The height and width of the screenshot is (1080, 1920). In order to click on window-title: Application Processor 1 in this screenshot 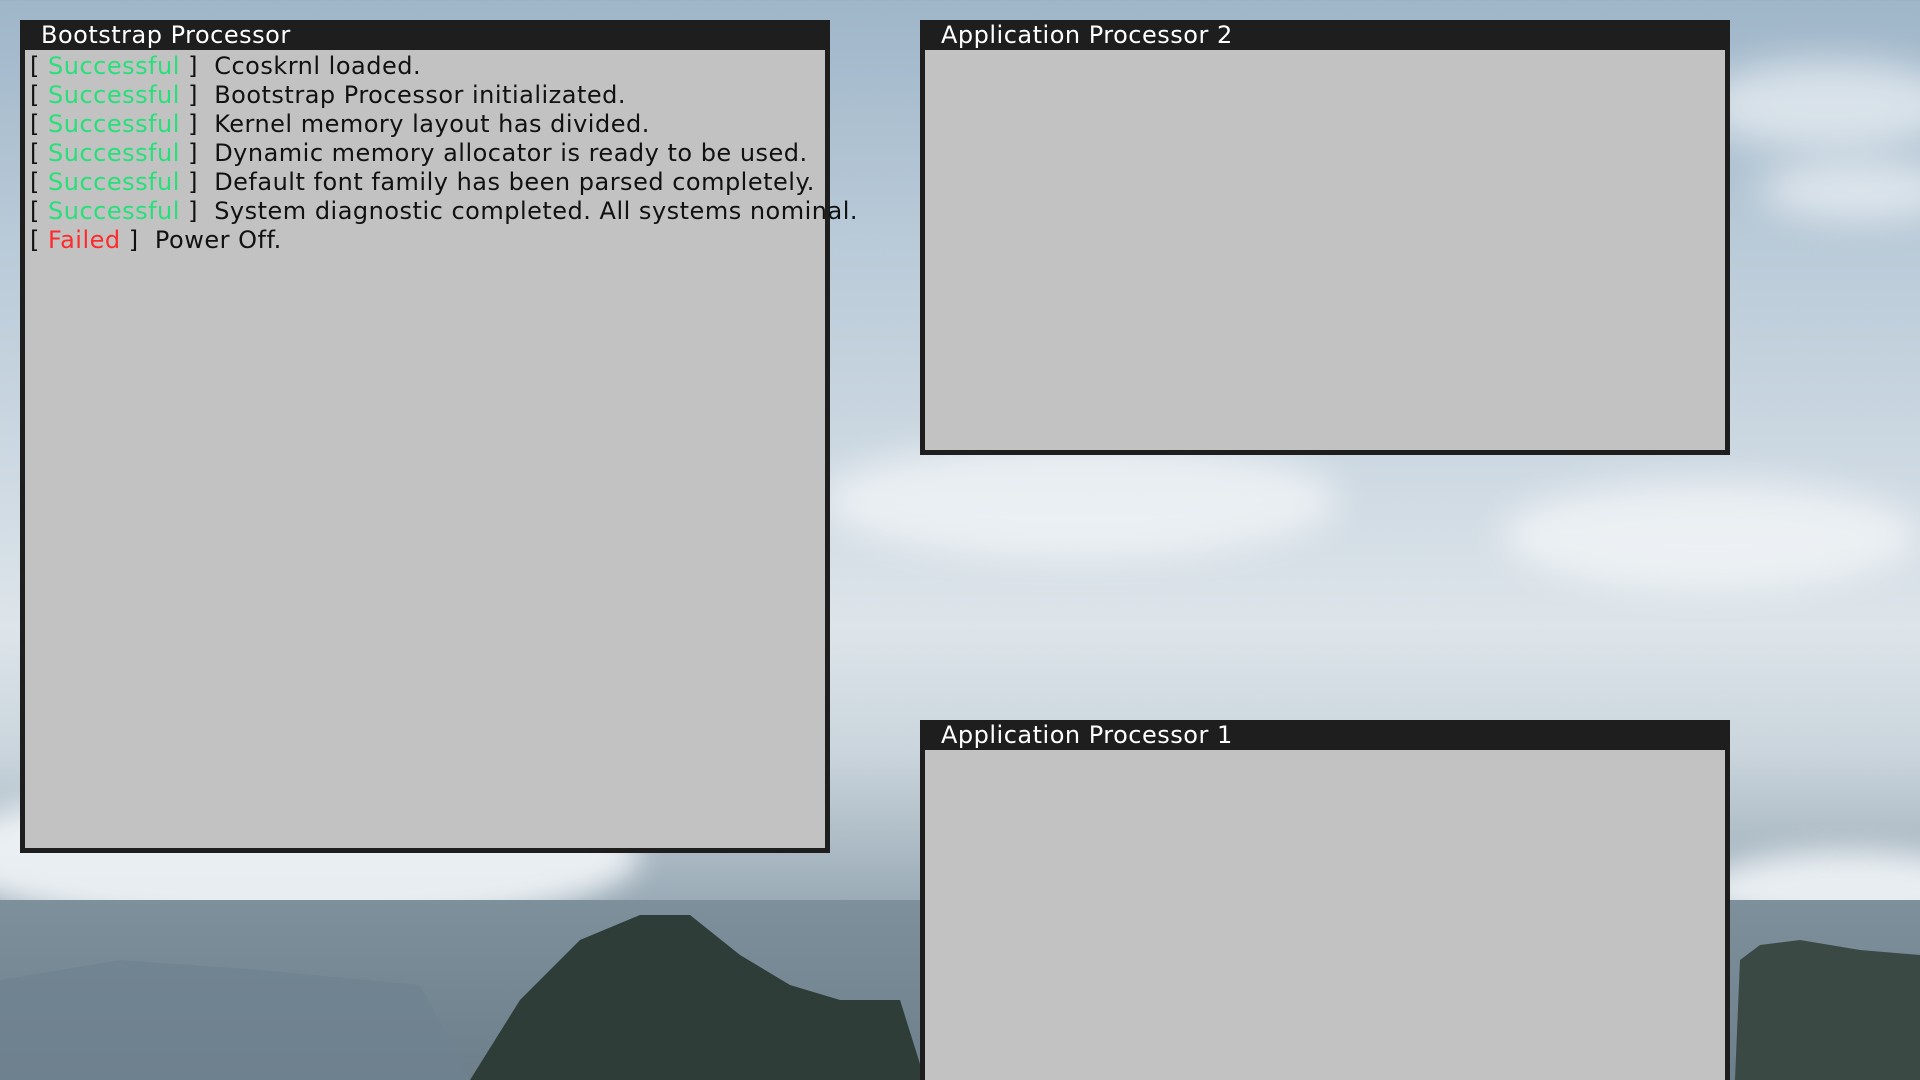, I will do `click(1325, 735)`.